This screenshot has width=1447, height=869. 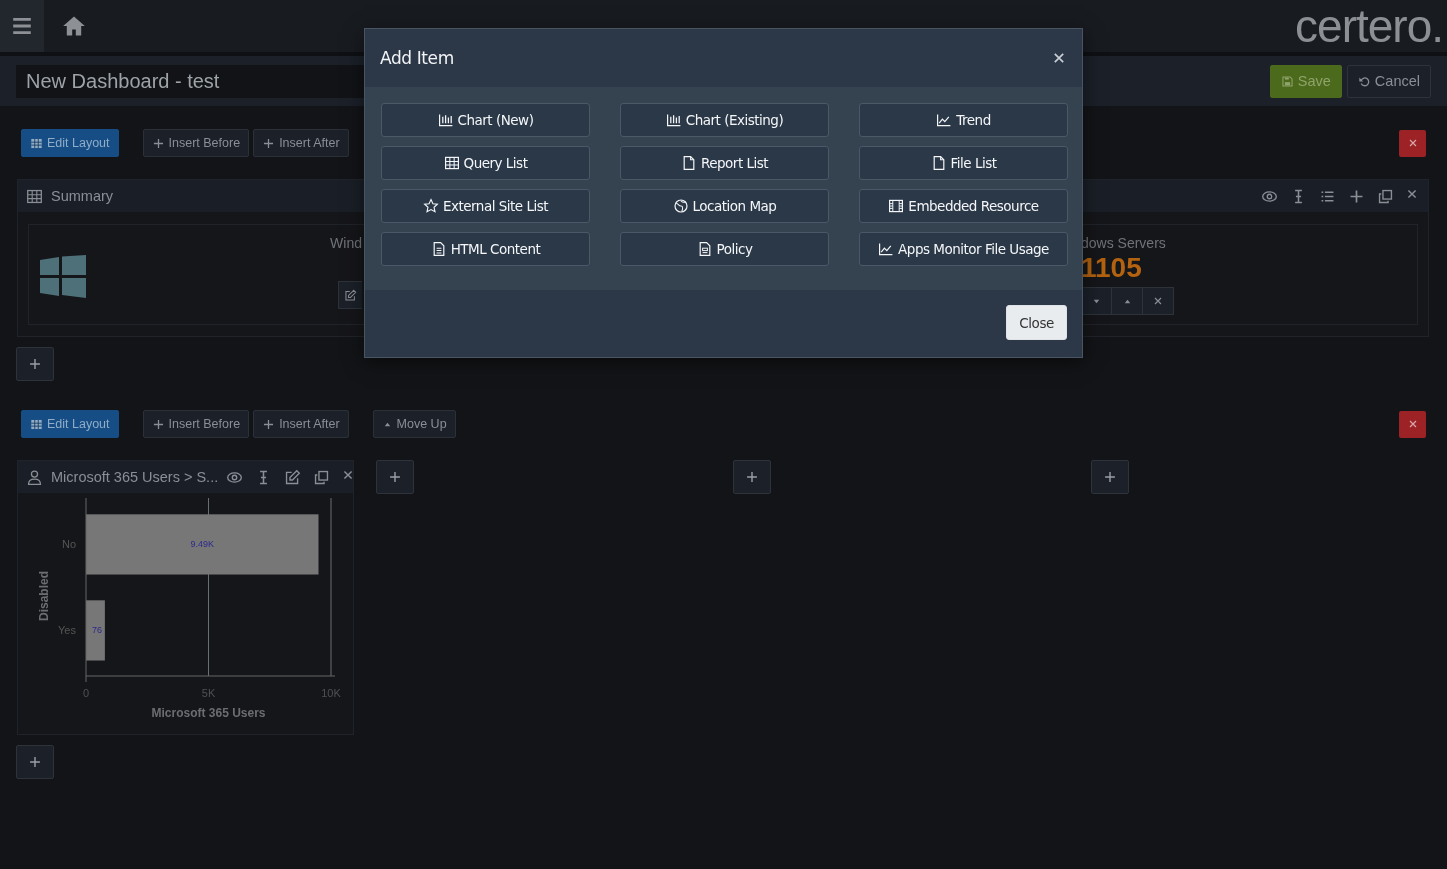 I want to click on tile-value: 1105, so click(x=1112, y=268).